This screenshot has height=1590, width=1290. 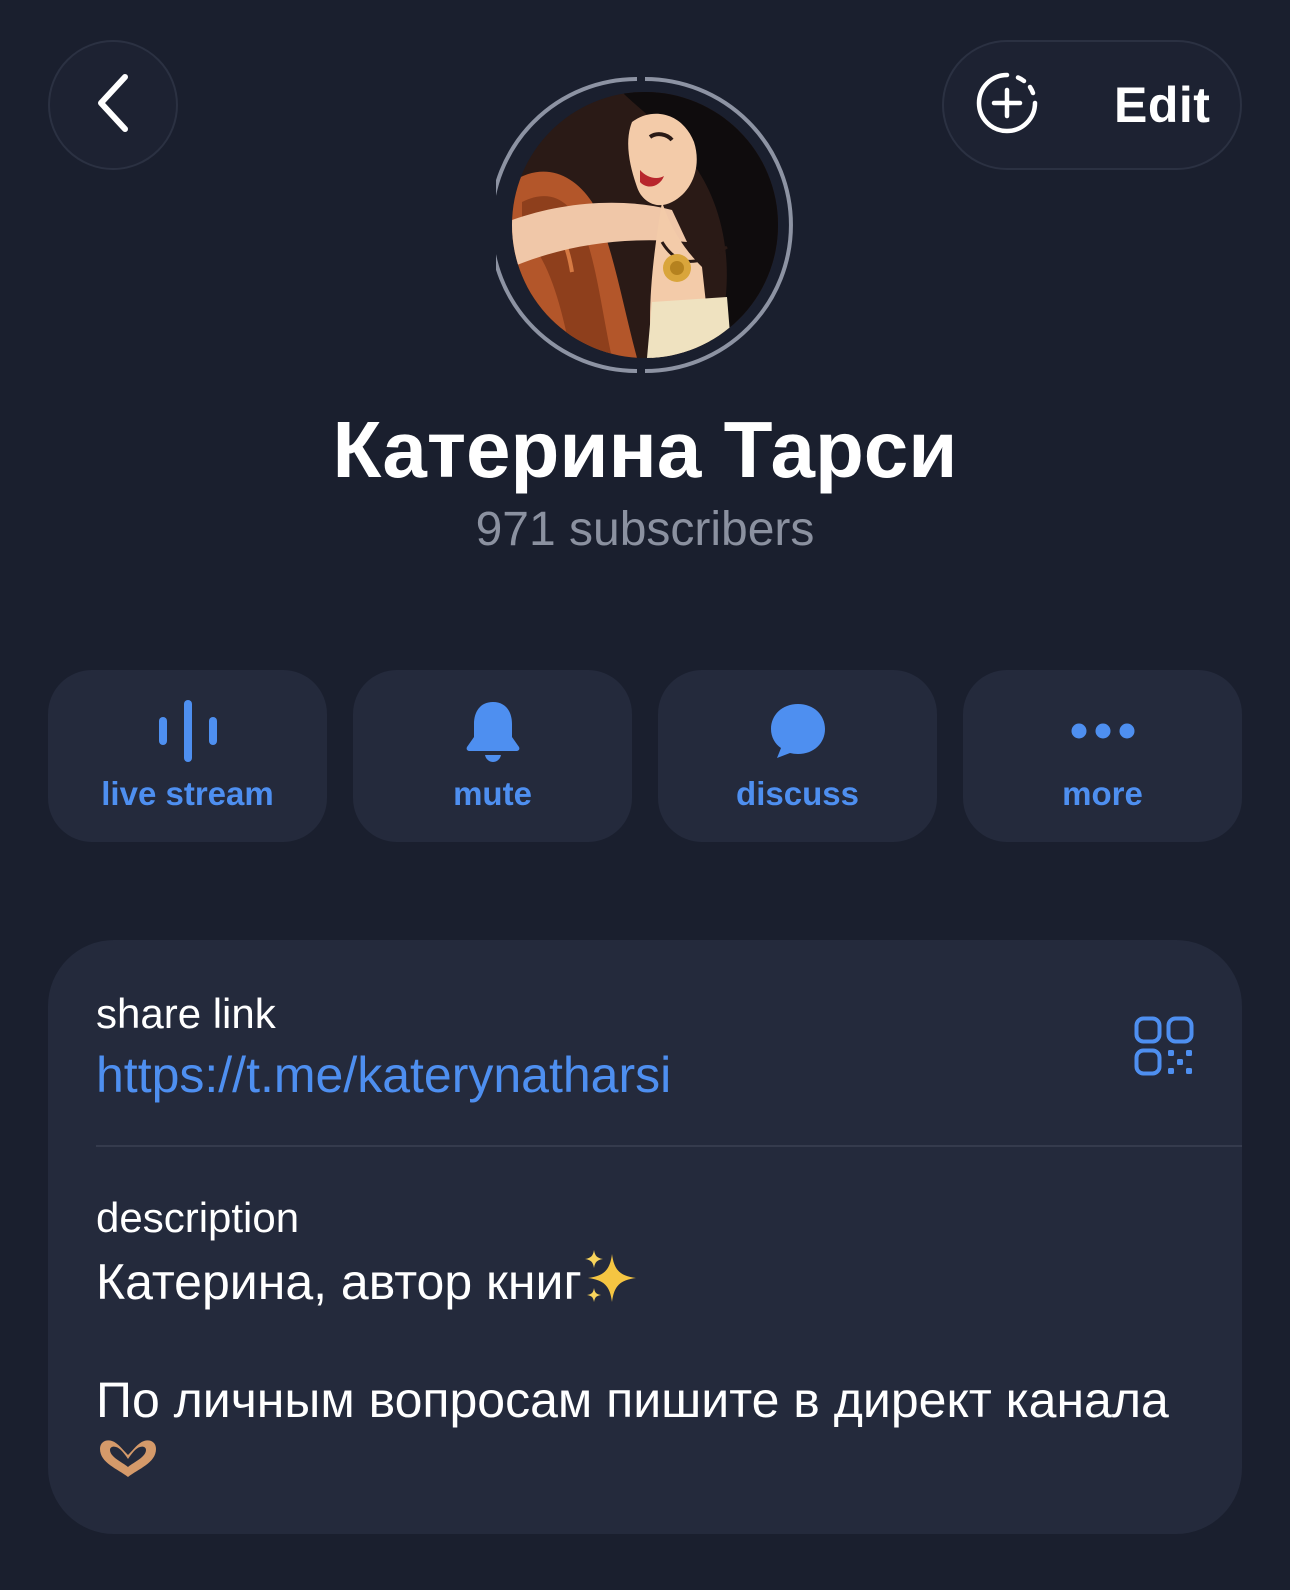 I want to click on action-buttons: live stream mute discuss more, so click(x=645, y=756).